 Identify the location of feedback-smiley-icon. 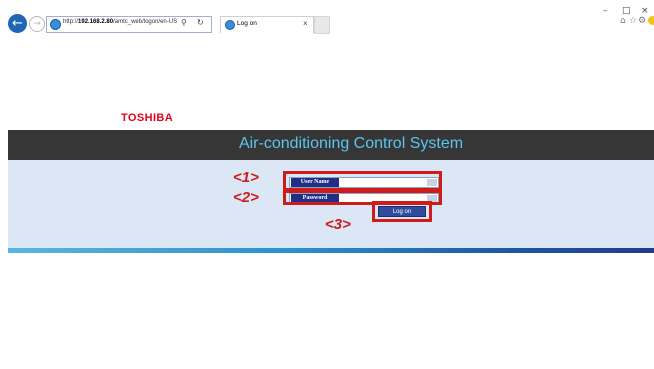
(651, 20).